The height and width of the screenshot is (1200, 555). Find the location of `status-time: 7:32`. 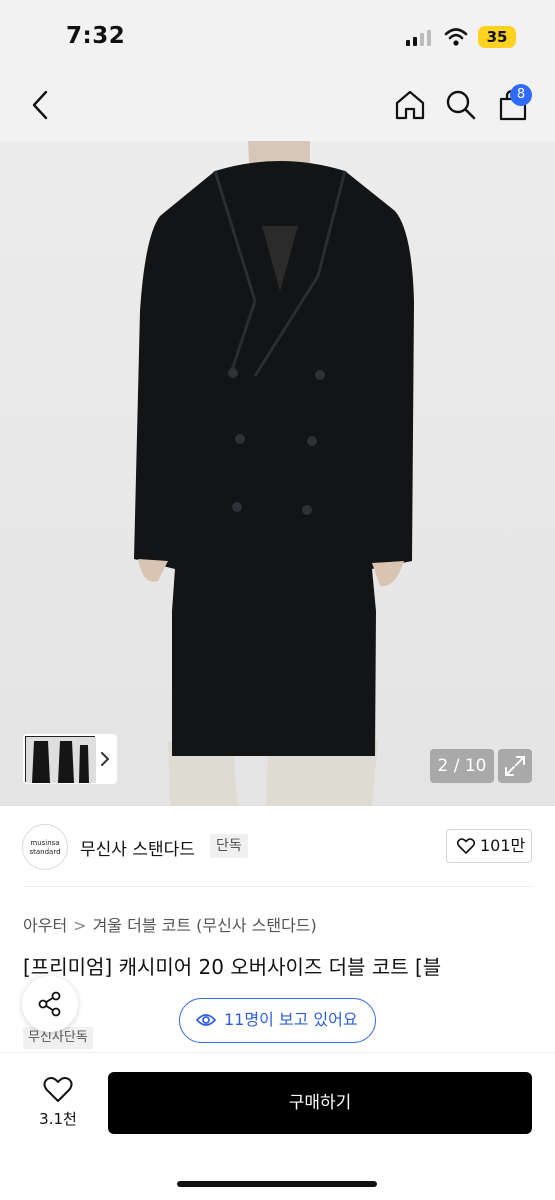

status-time: 7:32 is located at coordinates (96, 36).